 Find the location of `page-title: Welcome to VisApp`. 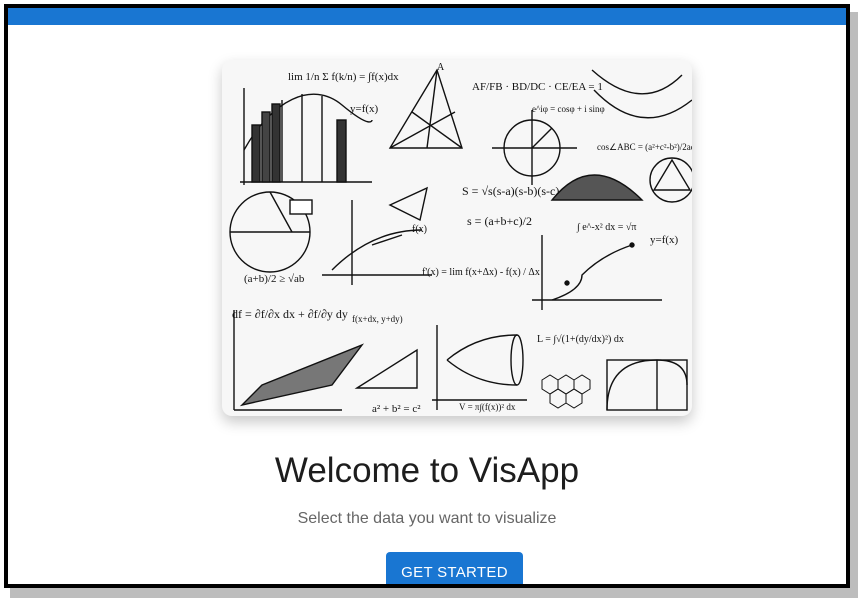

page-title: Welcome to VisApp is located at coordinates (427, 470).